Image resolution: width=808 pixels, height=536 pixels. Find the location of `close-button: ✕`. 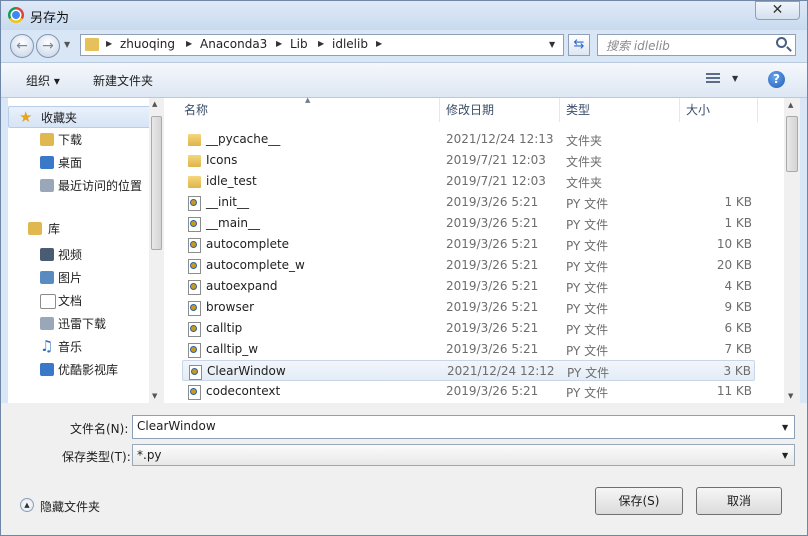

close-button: ✕ is located at coordinates (777, 10).